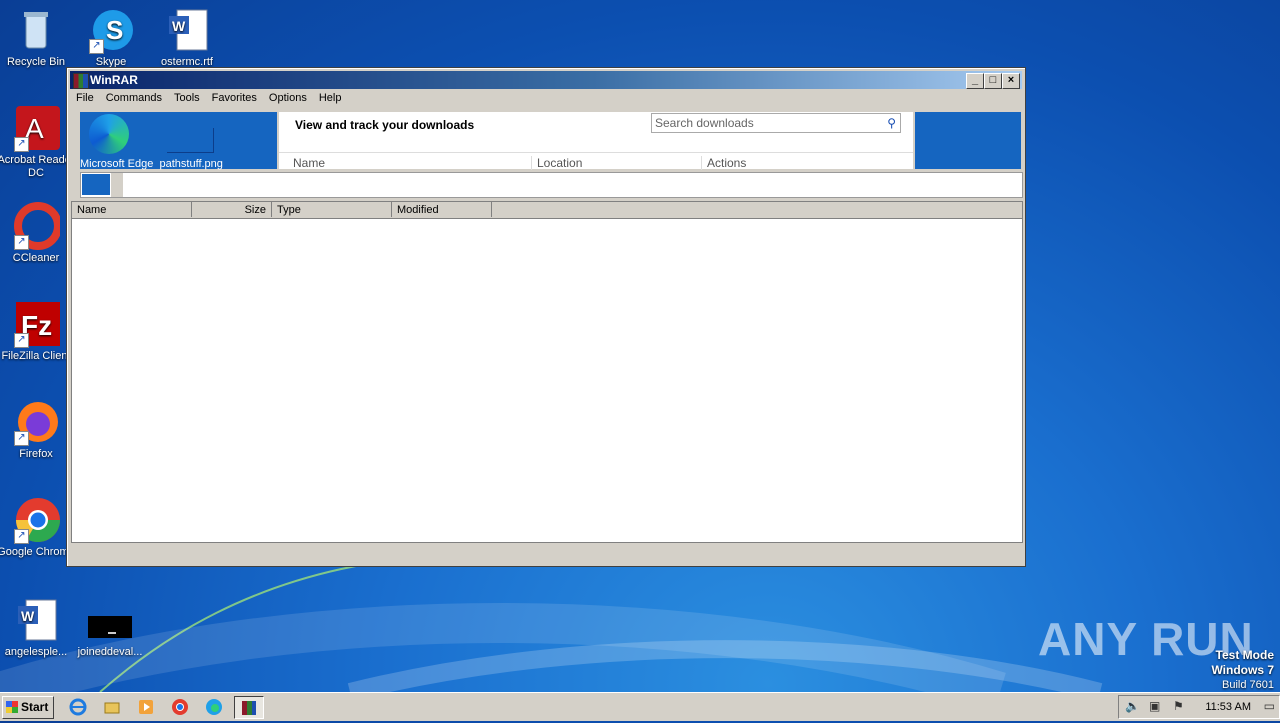 This screenshot has width=1280, height=723. Describe the element at coordinates (1132, 706) in the screenshot. I see `volume-icon: 🔈` at that location.